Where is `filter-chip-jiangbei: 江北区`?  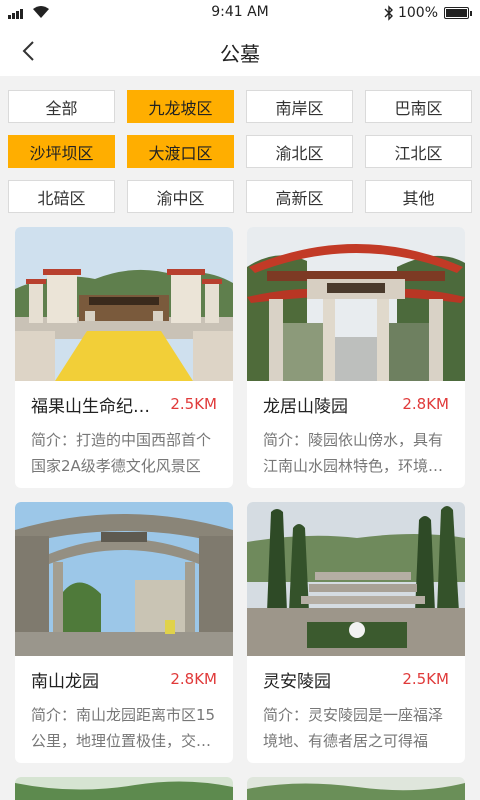 filter-chip-jiangbei: 江北区 is located at coordinates (418, 151).